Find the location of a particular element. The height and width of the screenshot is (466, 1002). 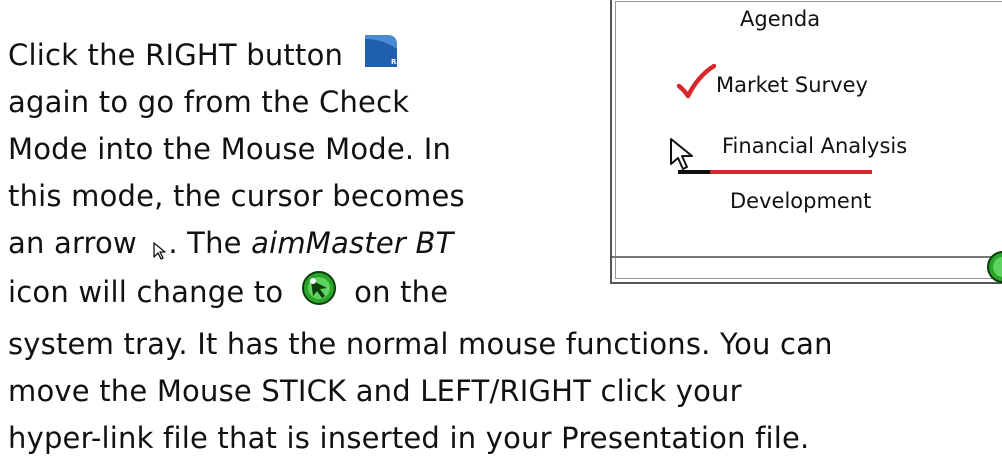

instruction-line-4: this mode, the cursor becomes is located at coordinates (236, 196).